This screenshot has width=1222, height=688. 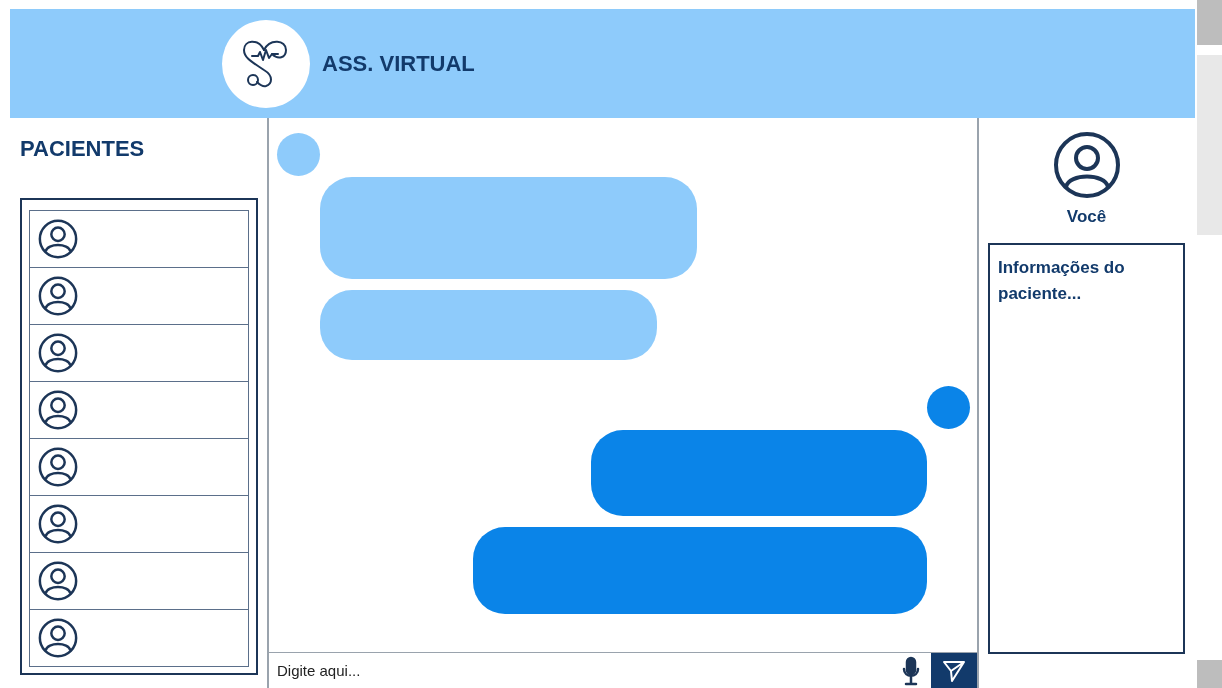 I want to click on user-avatar-icon, so click(x=1086, y=165).